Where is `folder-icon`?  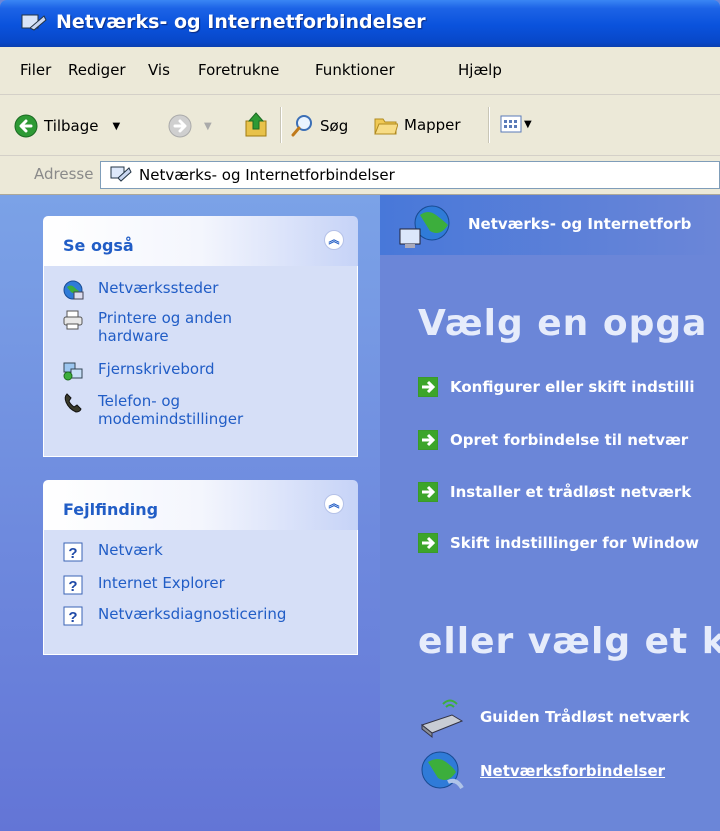 folder-icon is located at coordinates (386, 126).